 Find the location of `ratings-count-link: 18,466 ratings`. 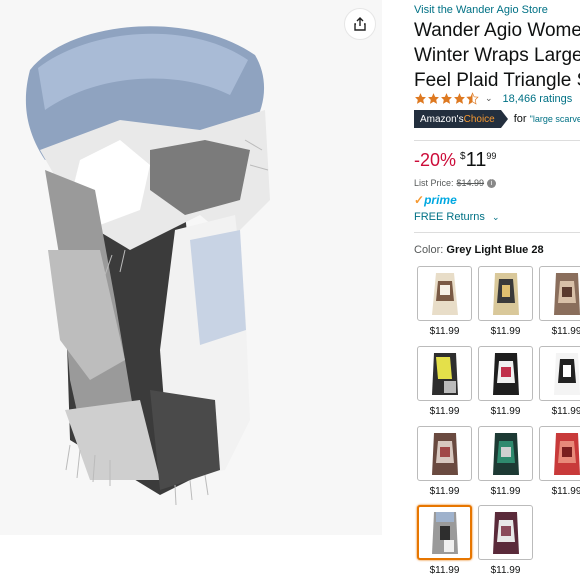

ratings-count-link: 18,466 ratings is located at coordinates (538, 99).